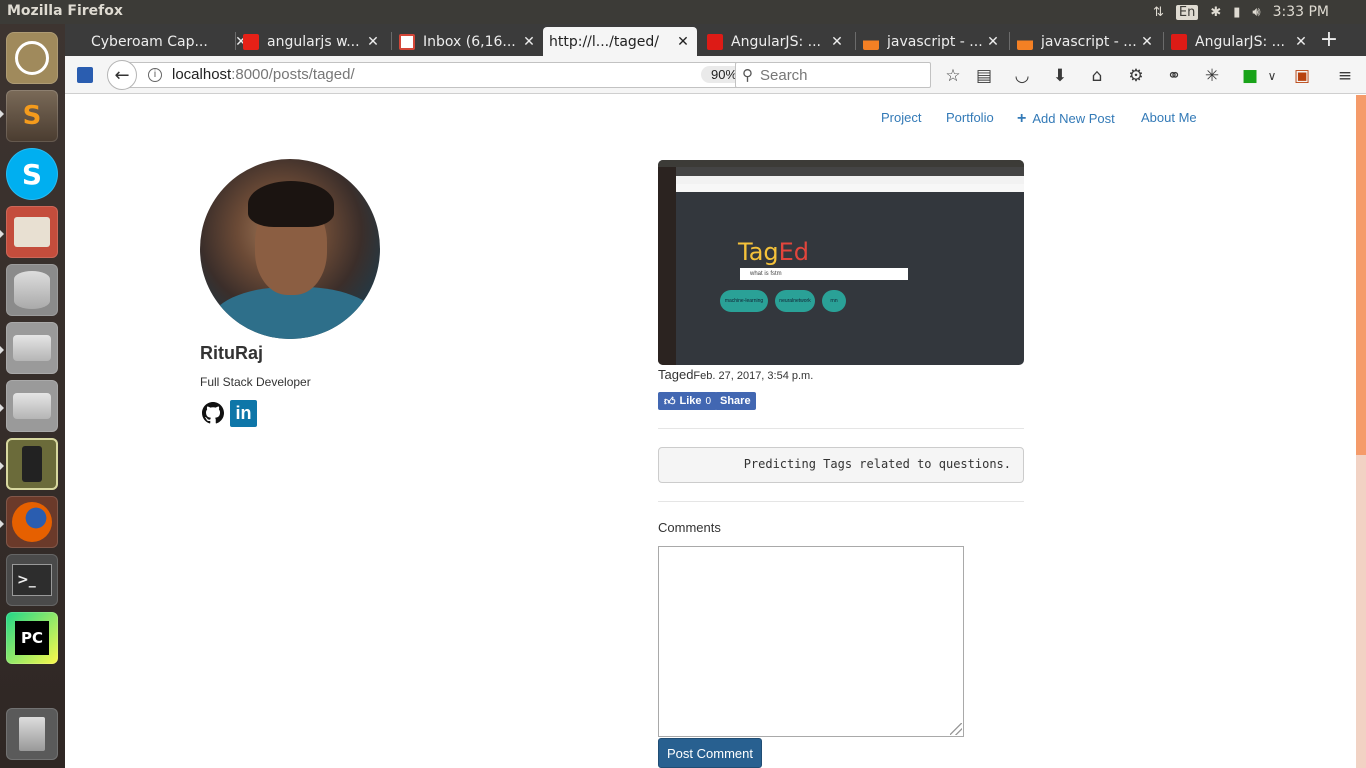 Image resolution: width=1366 pixels, height=768 pixels. What do you see at coordinates (32, 174) in the screenshot?
I see `skype-icon: S` at bounding box center [32, 174].